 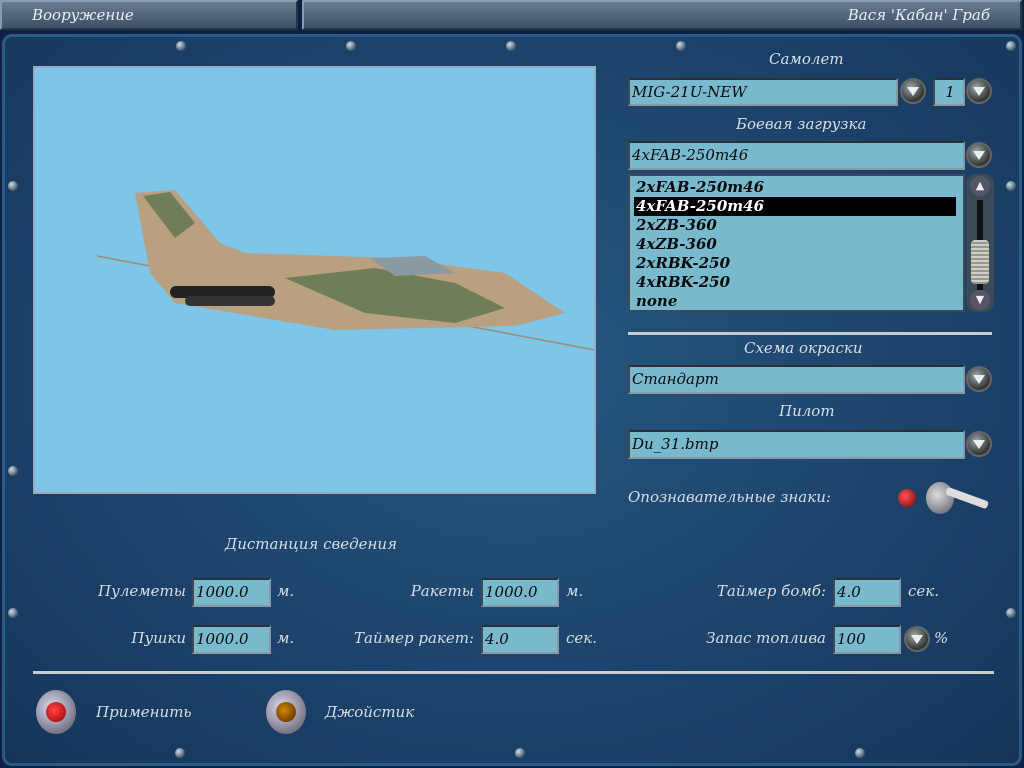 What do you see at coordinates (520, 639) in the screenshot?
I see `rocket-timer-input: 4.0` at bounding box center [520, 639].